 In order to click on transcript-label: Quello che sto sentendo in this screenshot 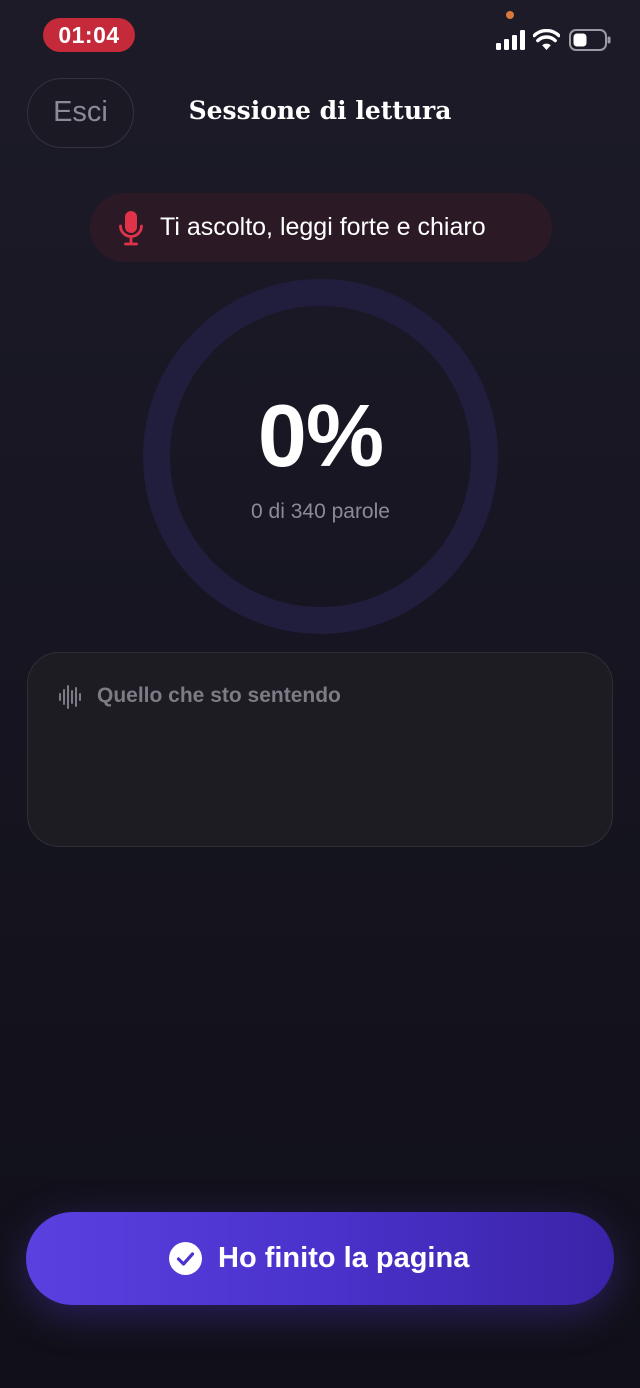, I will do `click(219, 695)`.